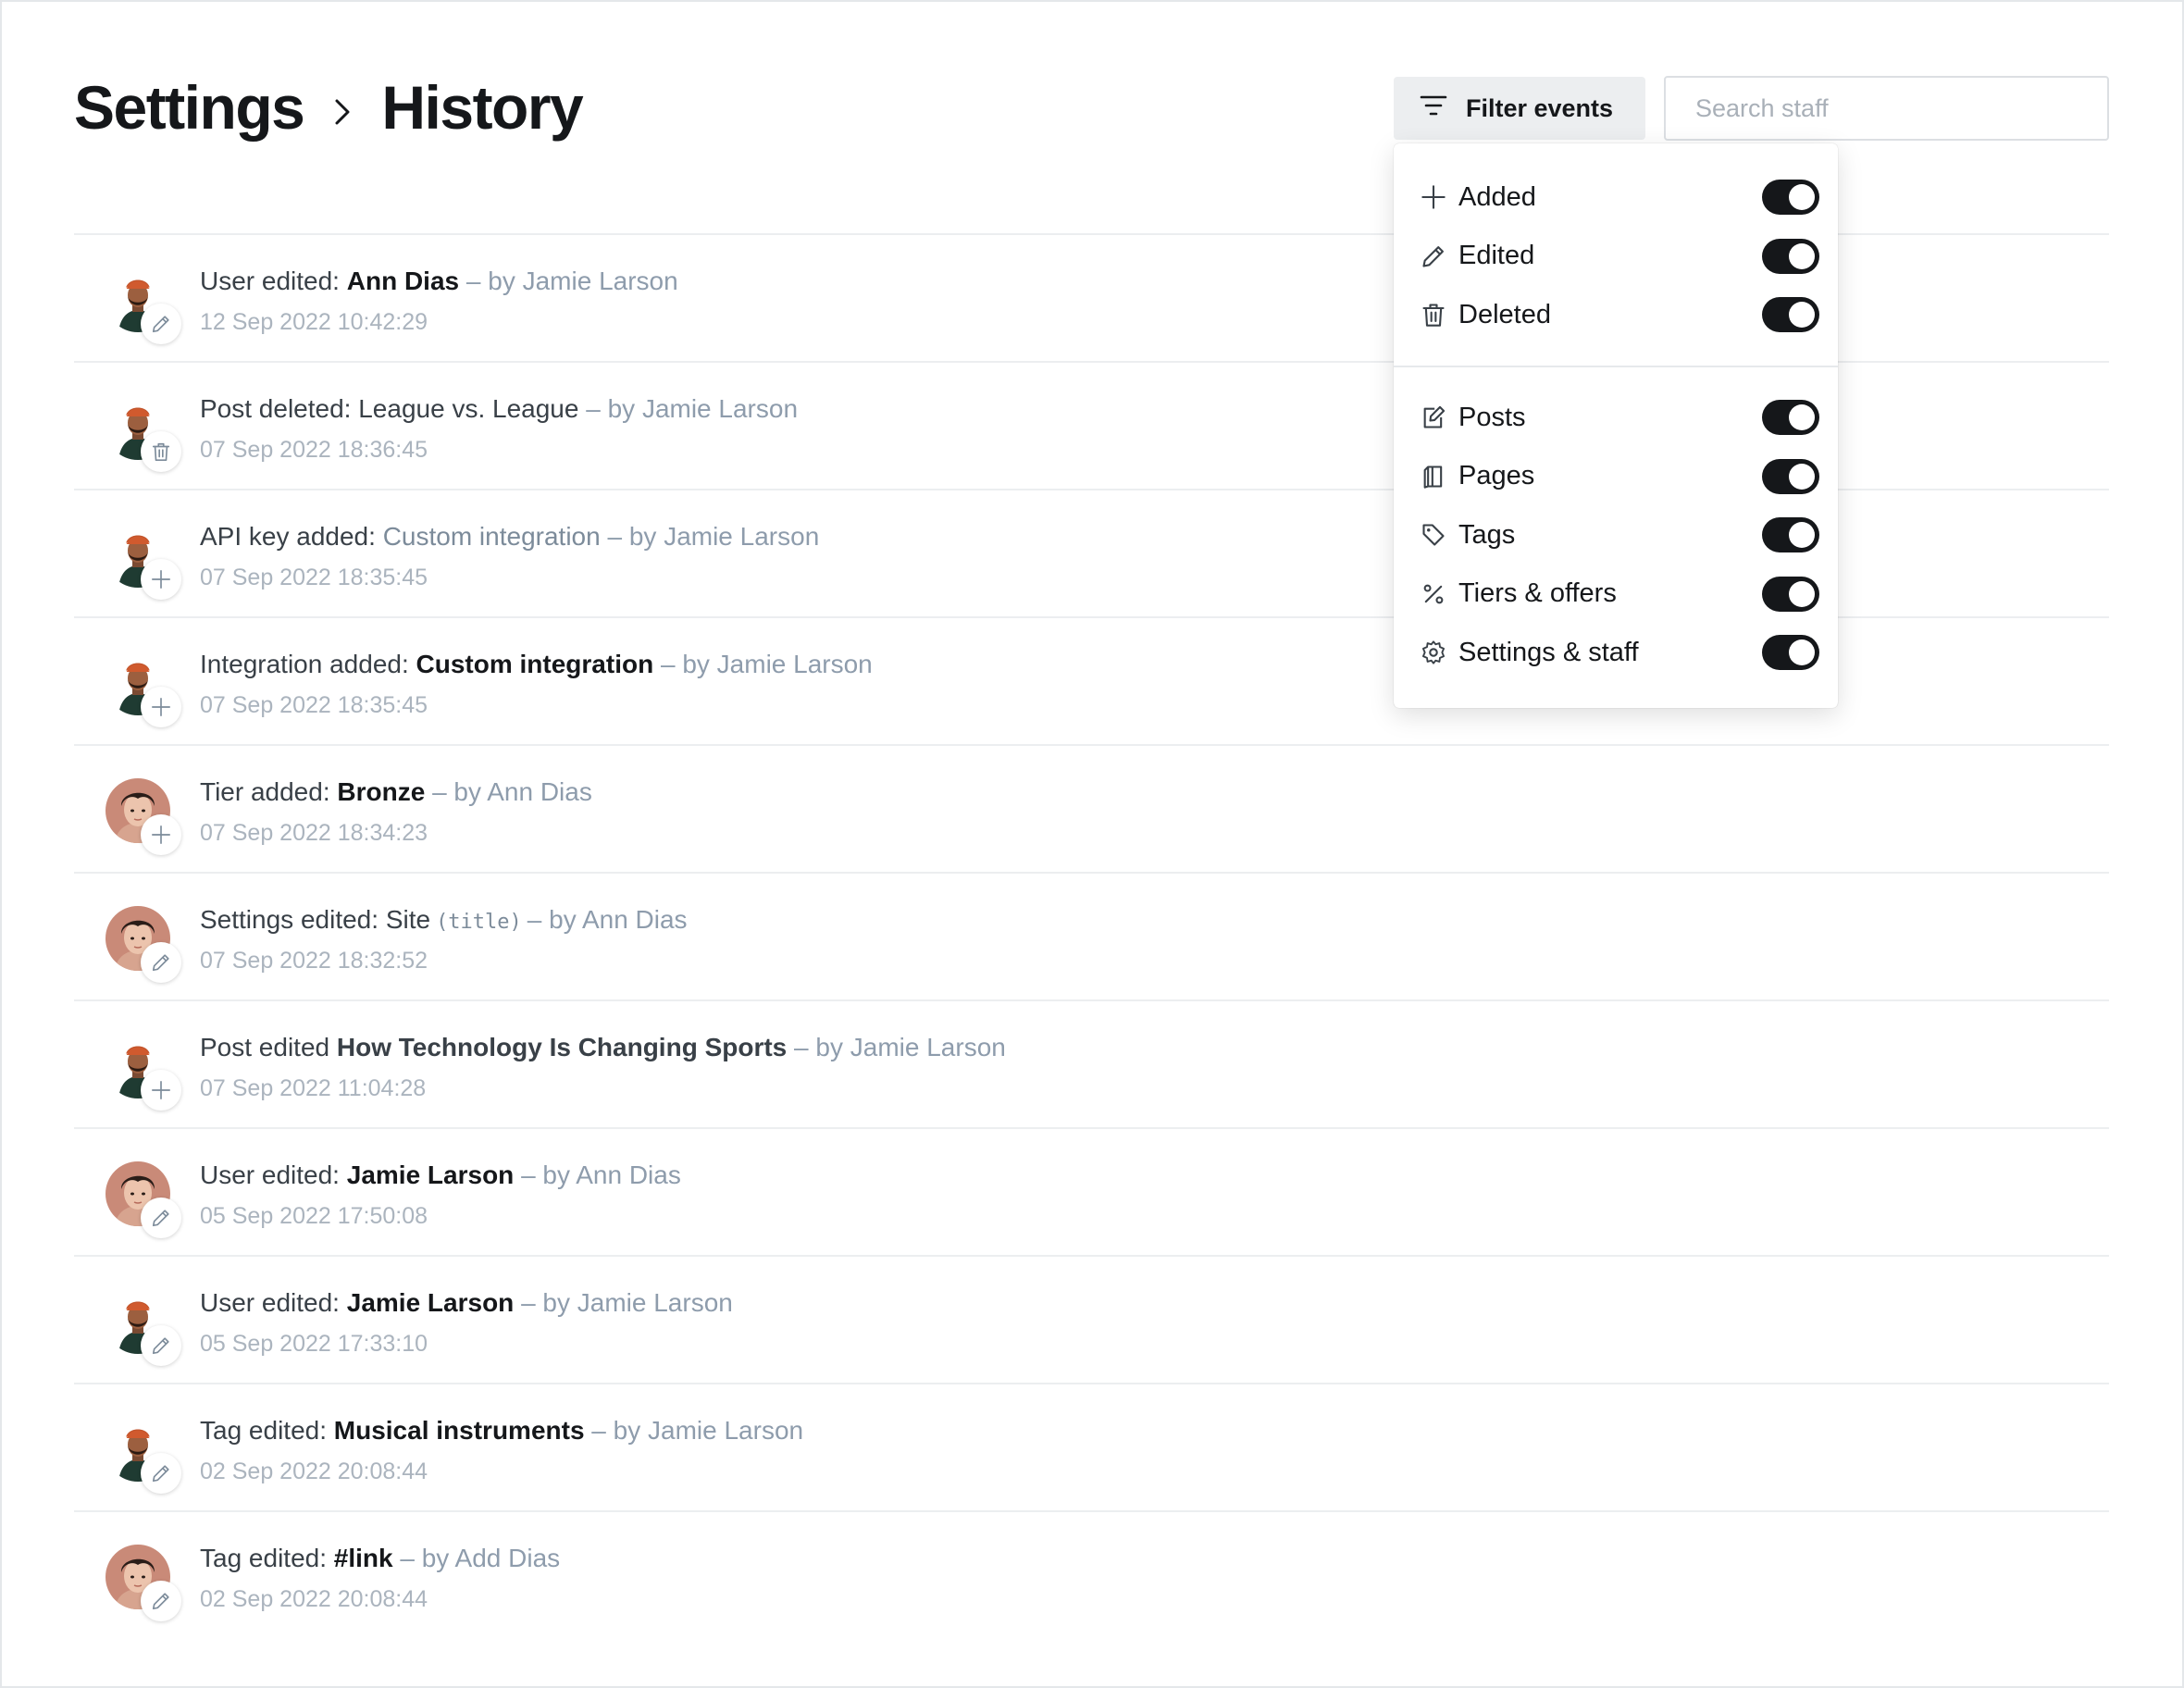 The width and height of the screenshot is (2184, 1688). What do you see at coordinates (403, 281) in the screenshot?
I see `event-object: Ann Dias` at bounding box center [403, 281].